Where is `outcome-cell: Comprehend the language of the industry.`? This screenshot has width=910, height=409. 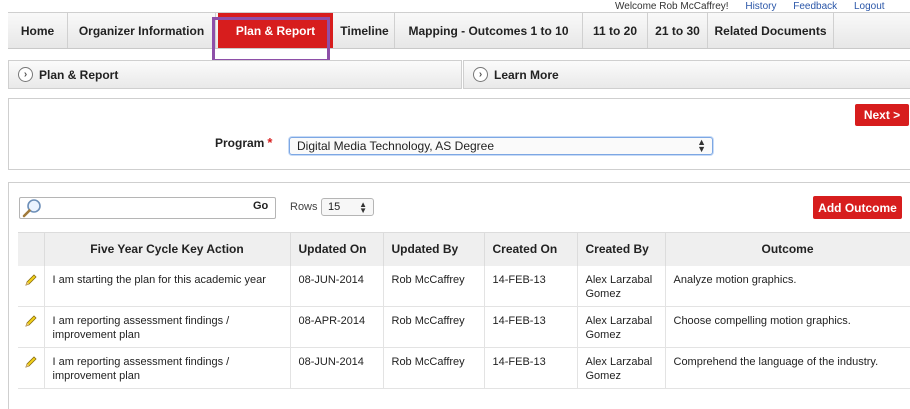 outcome-cell: Comprehend the language of the industry. is located at coordinates (787, 368).